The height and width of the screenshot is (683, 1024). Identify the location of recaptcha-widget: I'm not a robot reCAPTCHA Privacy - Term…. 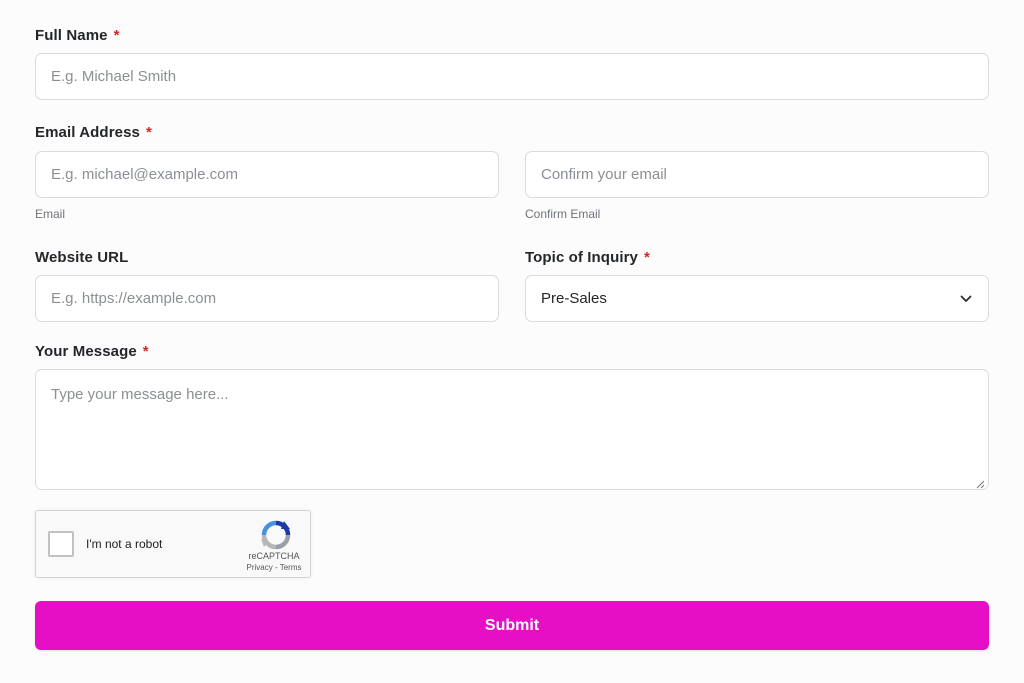
(173, 544).